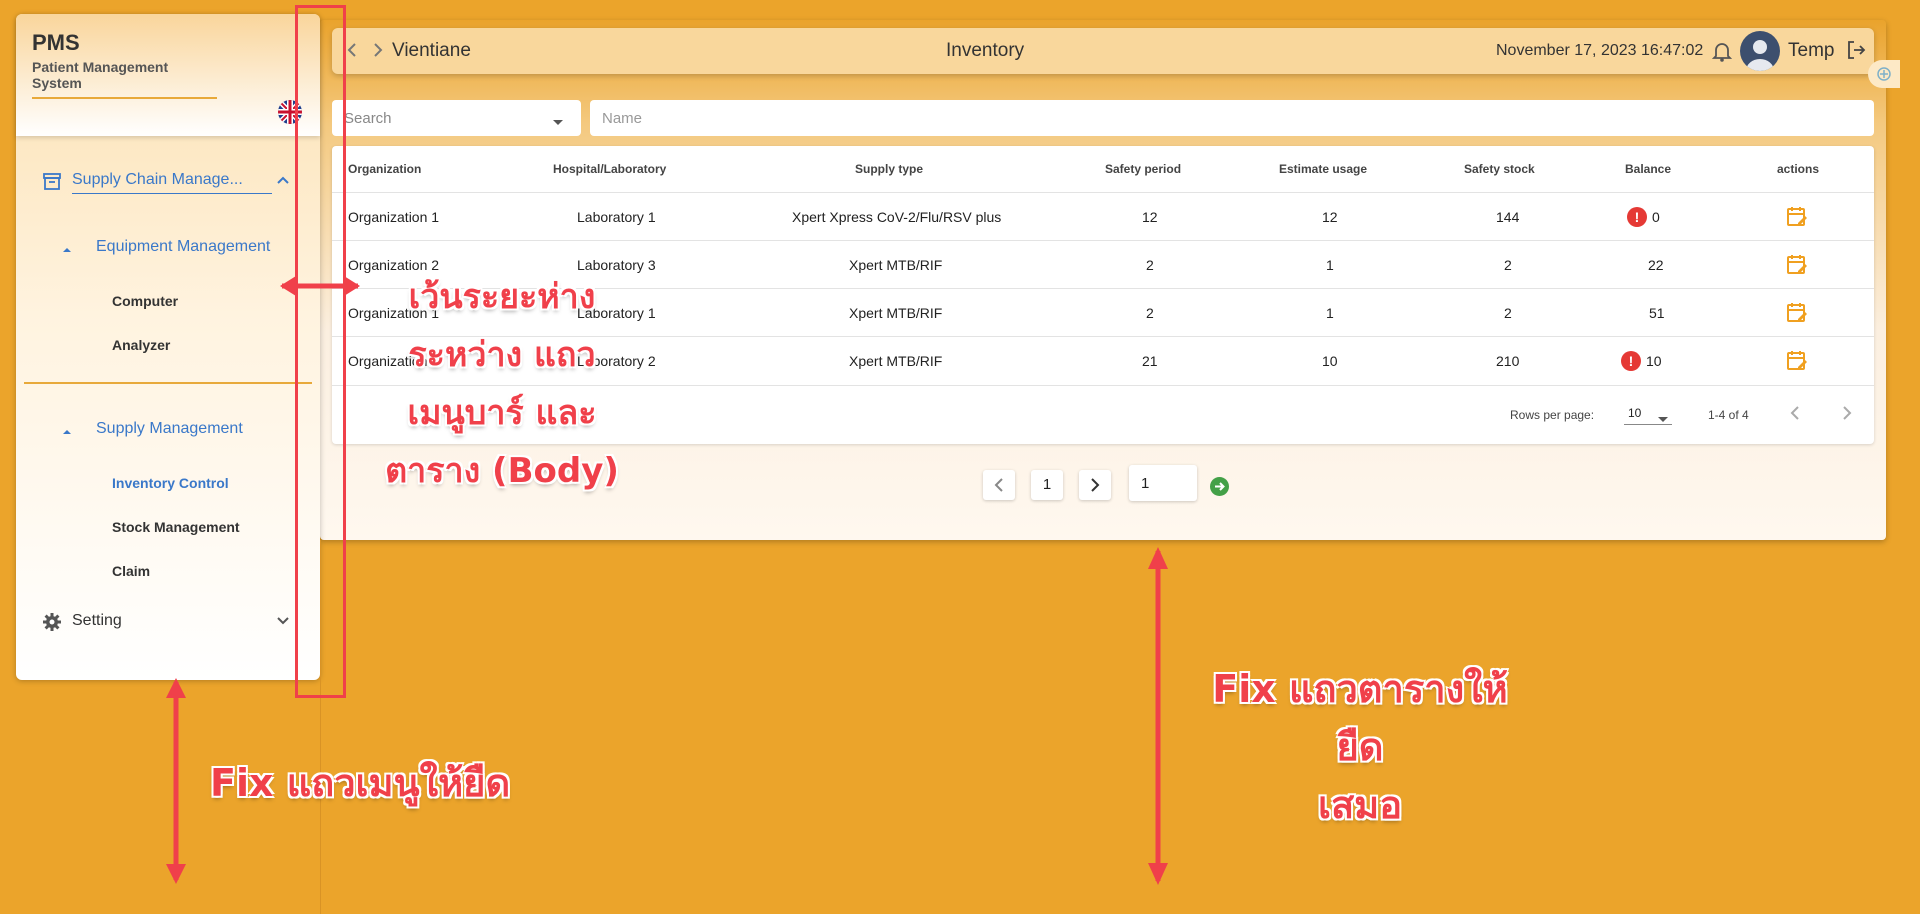  Describe the element at coordinates (169, 428) in the screenshot. I see `sidebar-item-label: Supply Management` at that location.